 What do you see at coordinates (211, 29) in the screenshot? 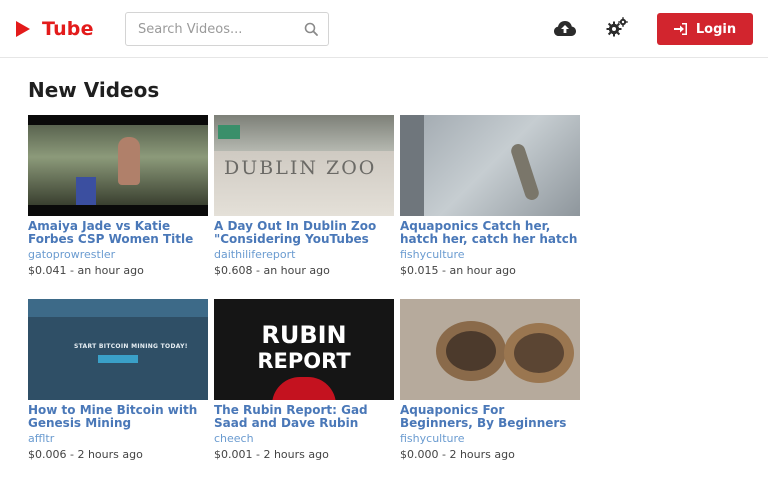
I see `search-input` at bounding box center [211, 29].